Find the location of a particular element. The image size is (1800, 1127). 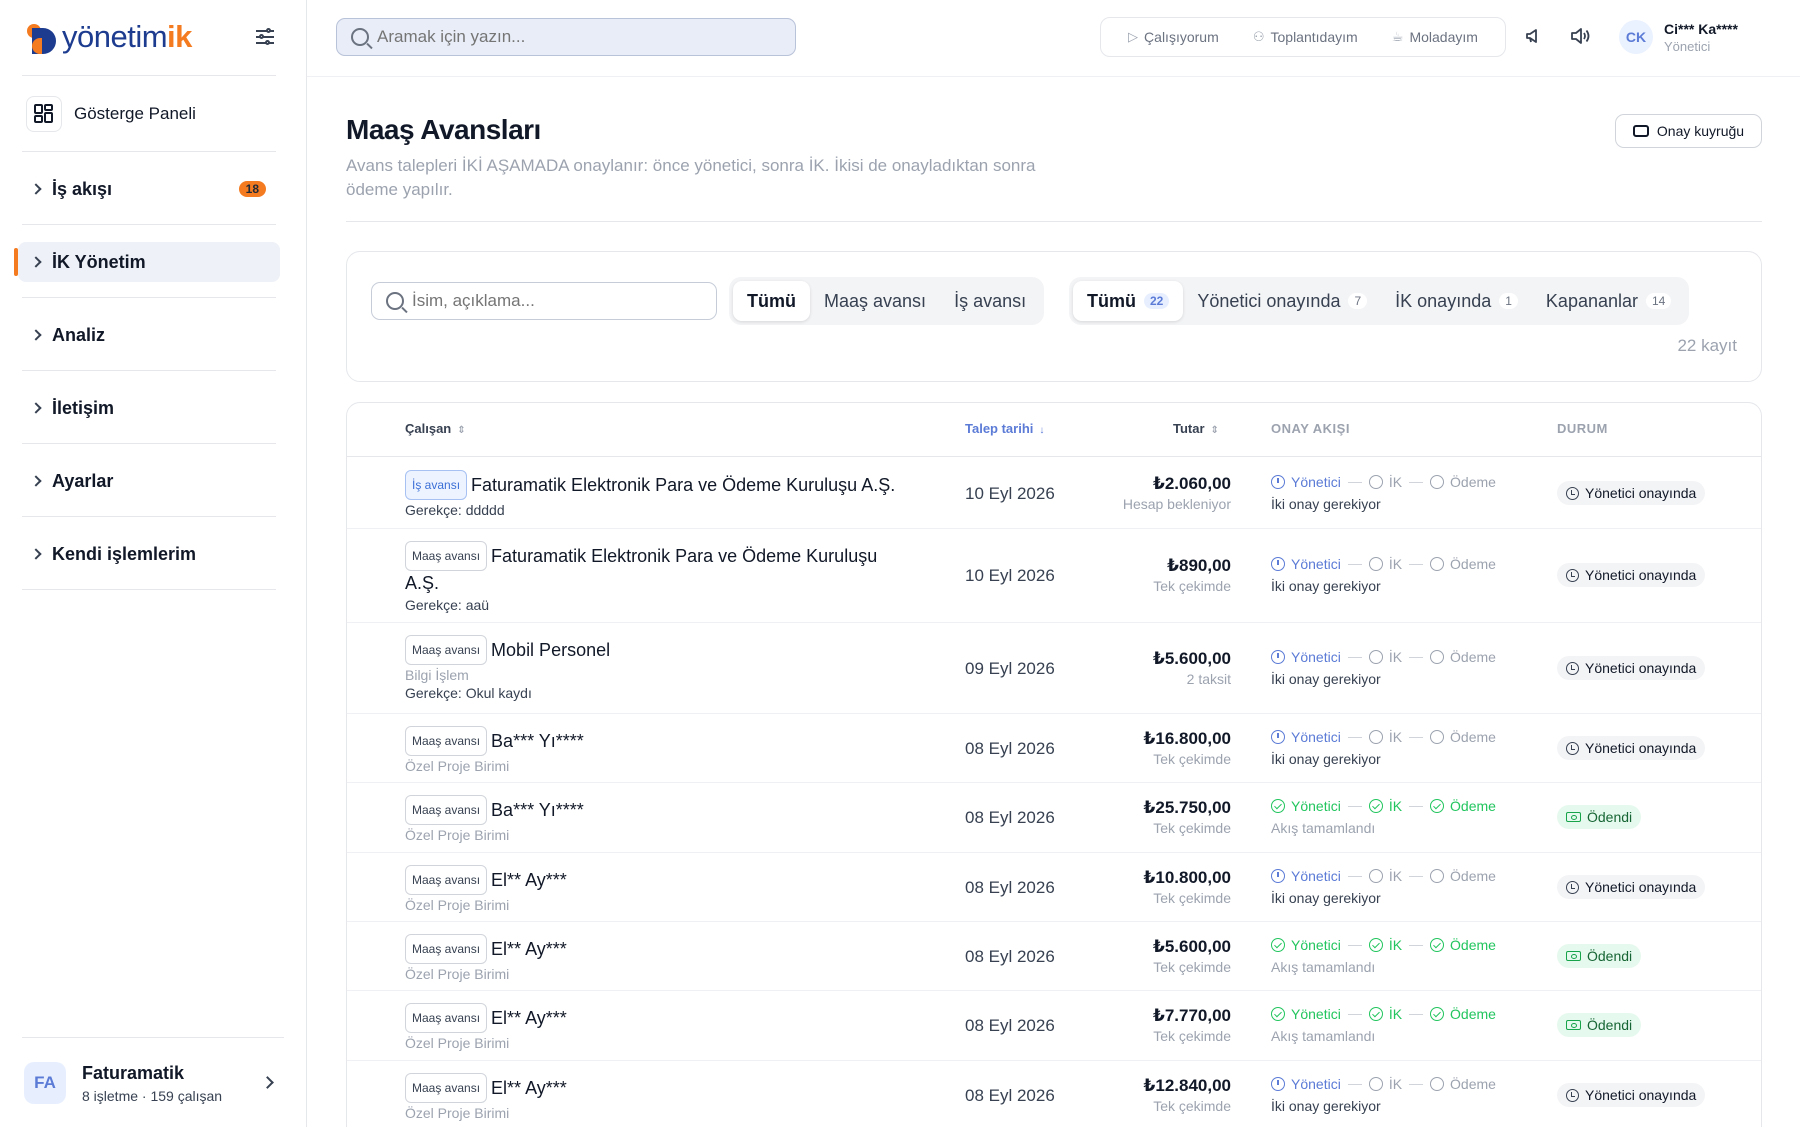

column-amount: Tutar ⇕ is located at coordinates (1196, 428).